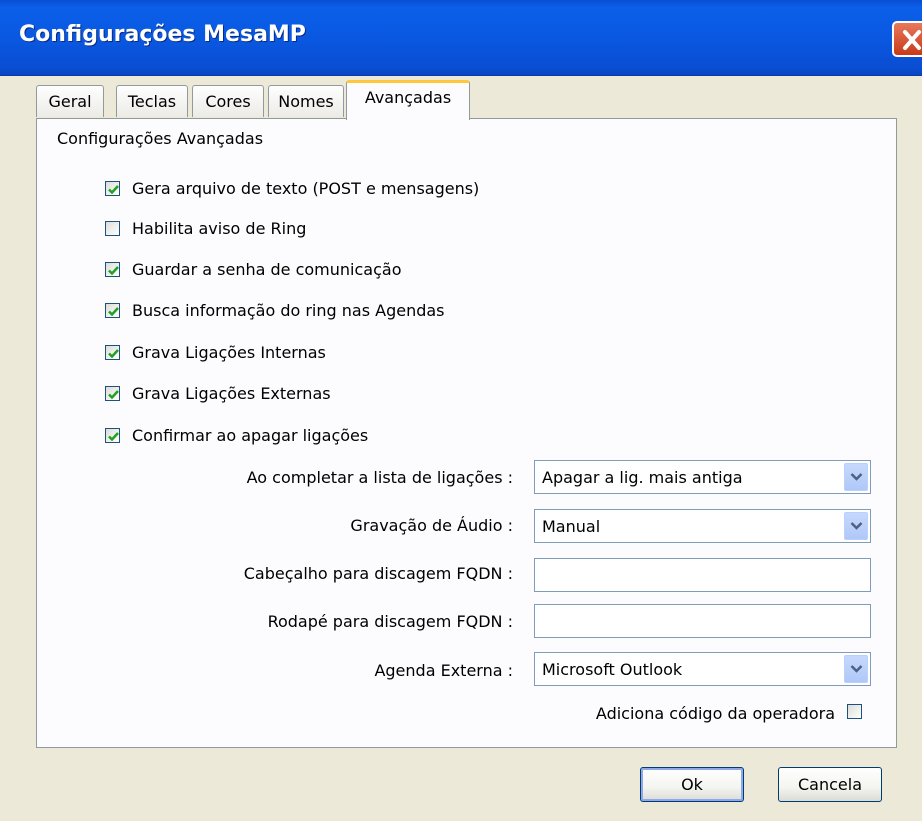 The image size is (922, 821). Describe the element at coordinates (229, 352) in the screenshot. I see `checkbox-label: Grava Ligações Internas` at that location.